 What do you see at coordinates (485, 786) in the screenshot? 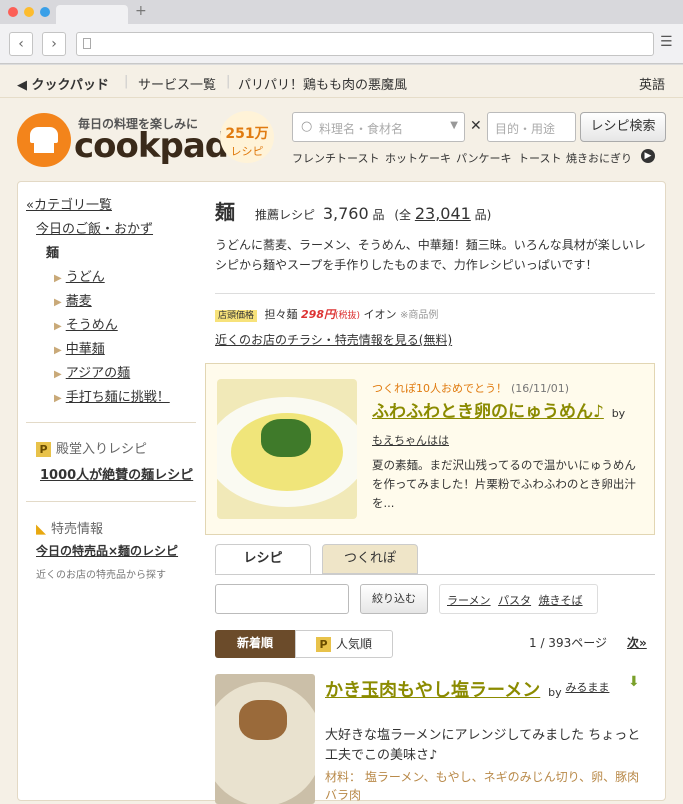
I see `recipe-materials: 材料： 塩ラーメン、もやし、ネギのみじん切り、卵、豚肉バラ肉` at bounding box center [485, 786].